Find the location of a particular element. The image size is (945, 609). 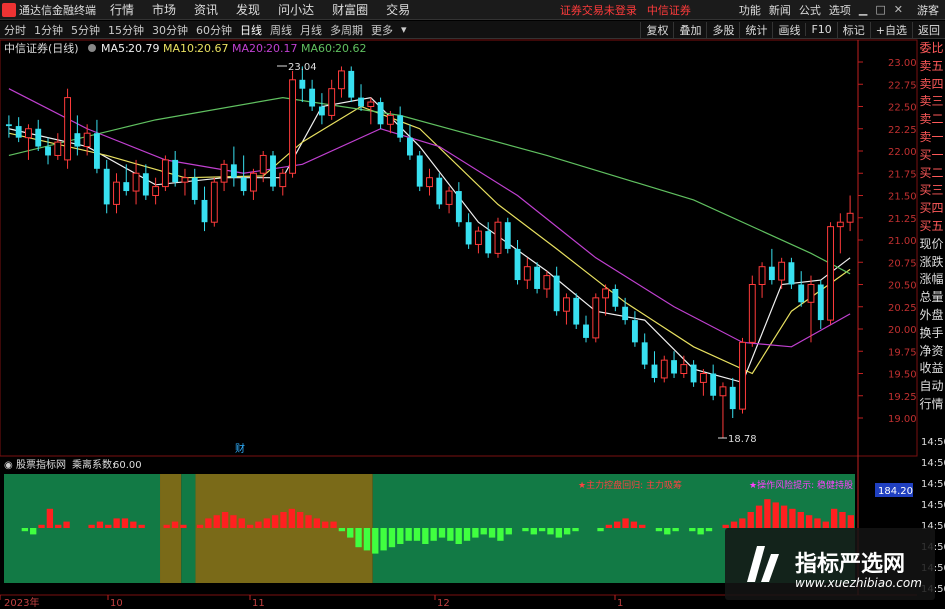

side-tab-16: 换手 is located at coordinates (931, 334).